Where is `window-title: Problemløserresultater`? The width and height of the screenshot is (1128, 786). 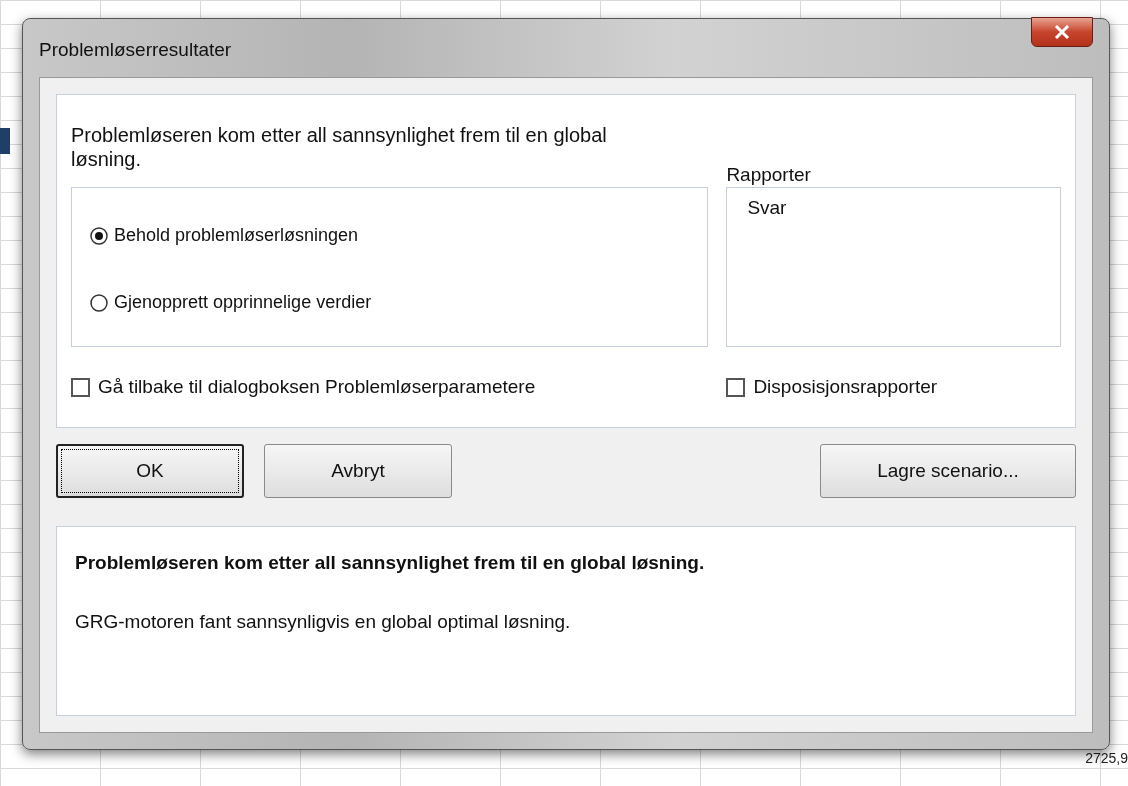 window-title: Problemløserresultater is located at coordinates (135, 49).